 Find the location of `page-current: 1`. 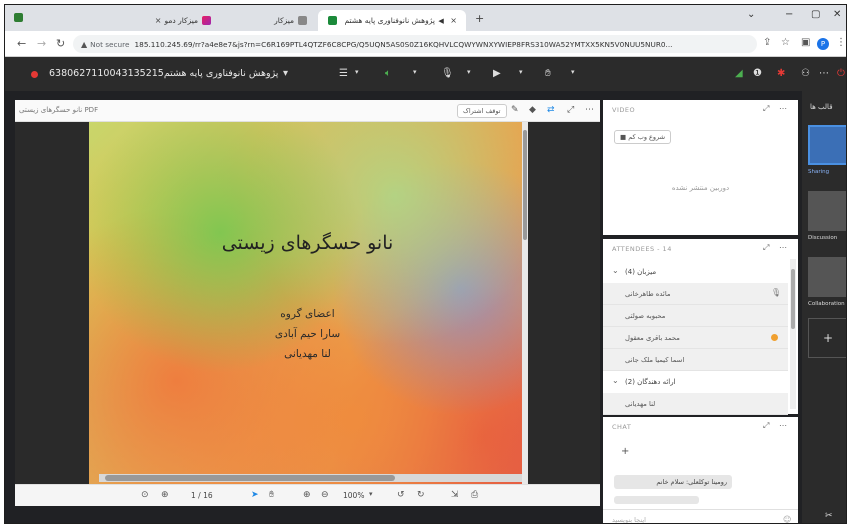

page-current: 1 is located at coordinates (193, 495).